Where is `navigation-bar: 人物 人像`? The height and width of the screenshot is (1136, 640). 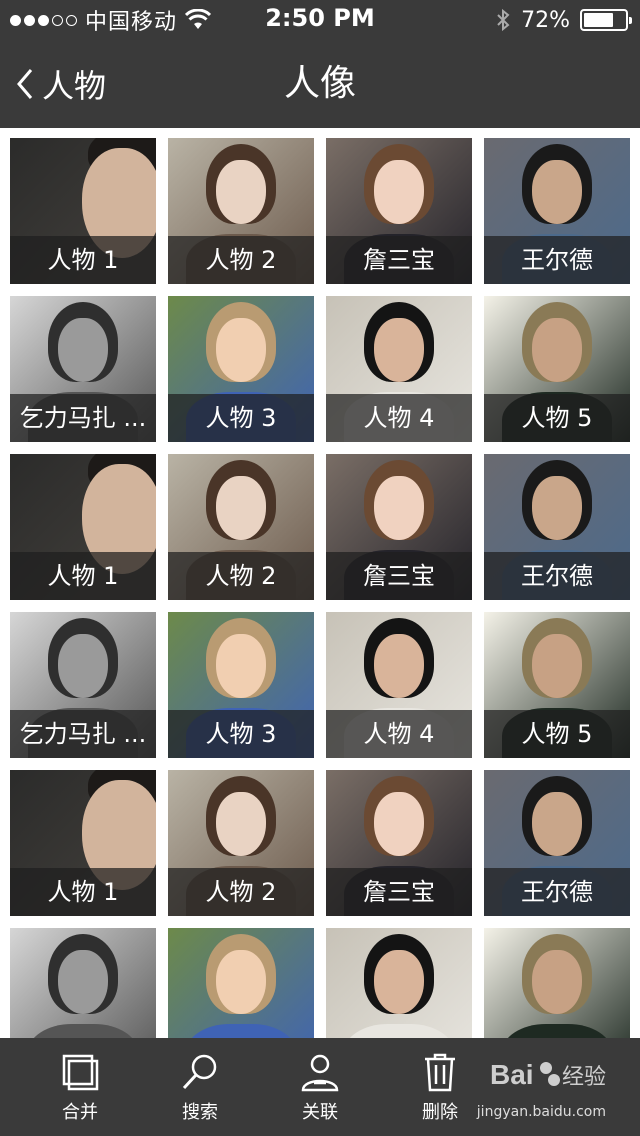
navigation-bar: 人物 人像 is located at coordinates (320, 84).